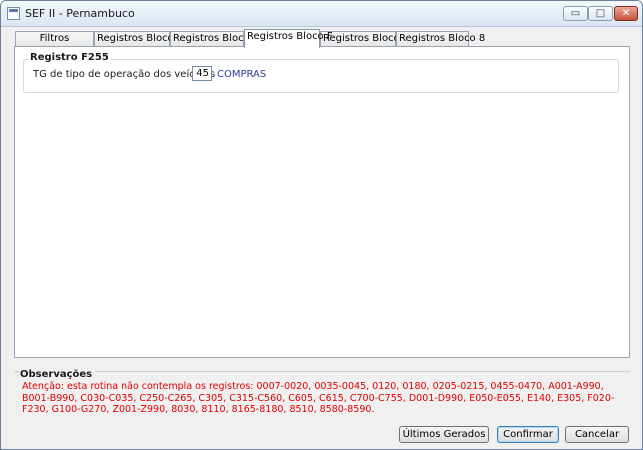  Describe the element at coordinates (528, 434) in the screenshot. I see `confirmar-button: Confirmar` at that location.